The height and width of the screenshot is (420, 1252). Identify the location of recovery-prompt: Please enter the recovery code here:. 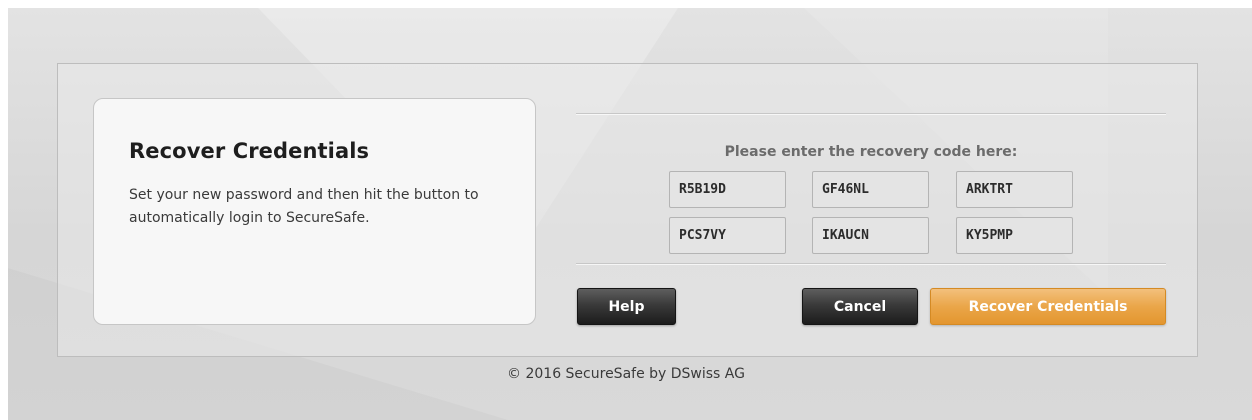
(871, 152).